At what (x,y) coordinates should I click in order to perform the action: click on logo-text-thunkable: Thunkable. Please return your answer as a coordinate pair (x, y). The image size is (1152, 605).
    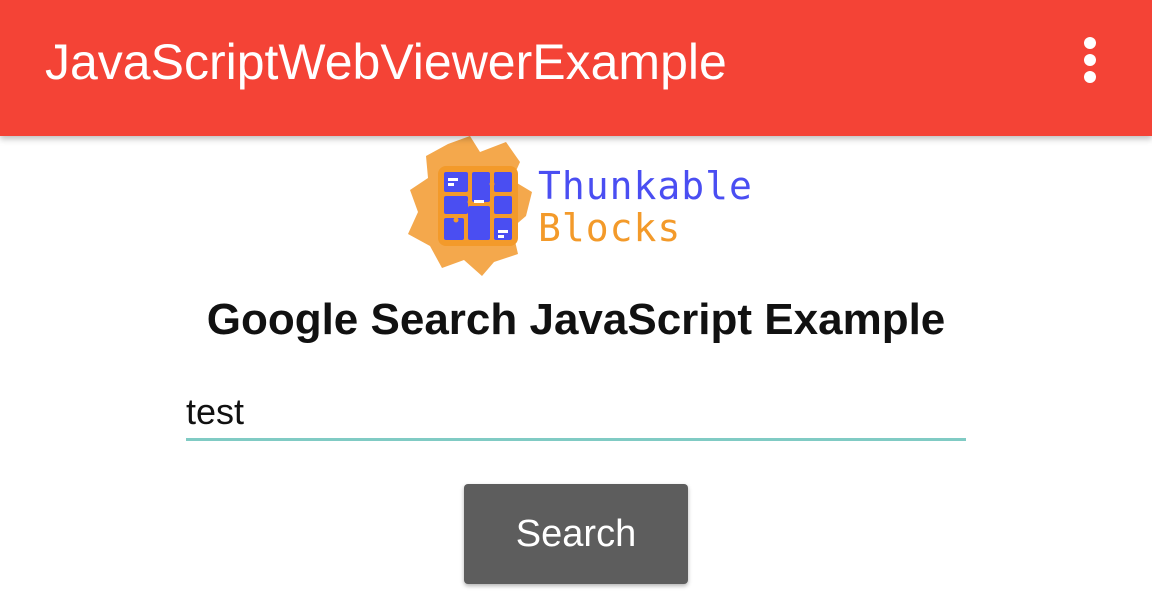
    Looking at the image, I should click on (645, 186).